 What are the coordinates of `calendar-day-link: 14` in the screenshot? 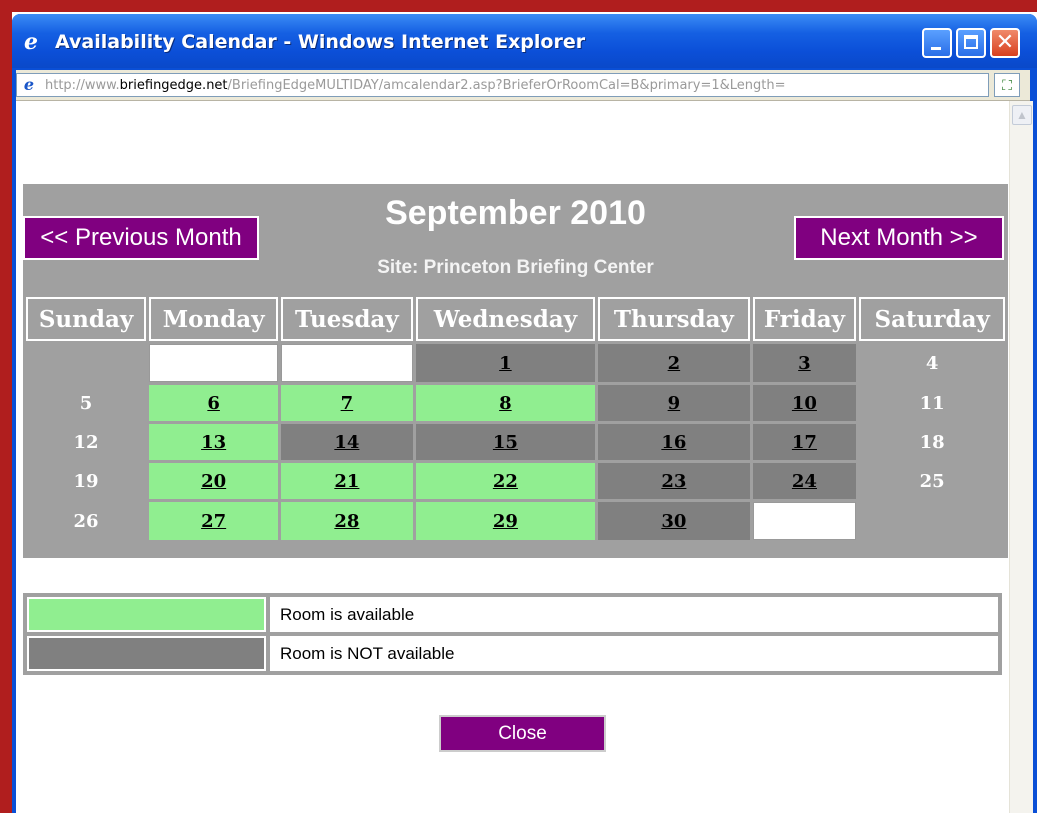 It's located at (346, 442).